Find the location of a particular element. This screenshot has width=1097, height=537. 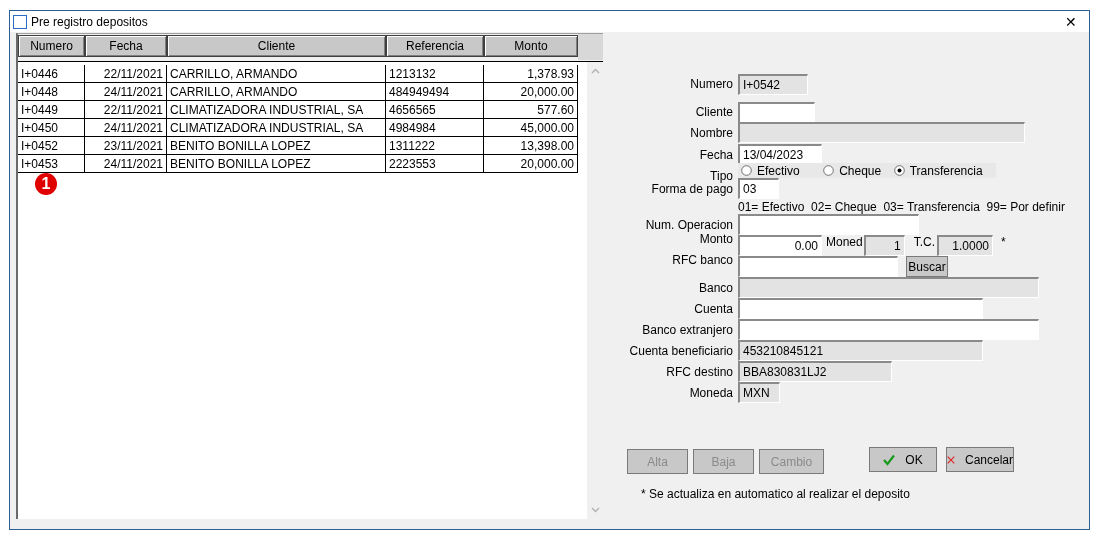

window-title: Pre registro depositos is located at coordinates (89, 21).